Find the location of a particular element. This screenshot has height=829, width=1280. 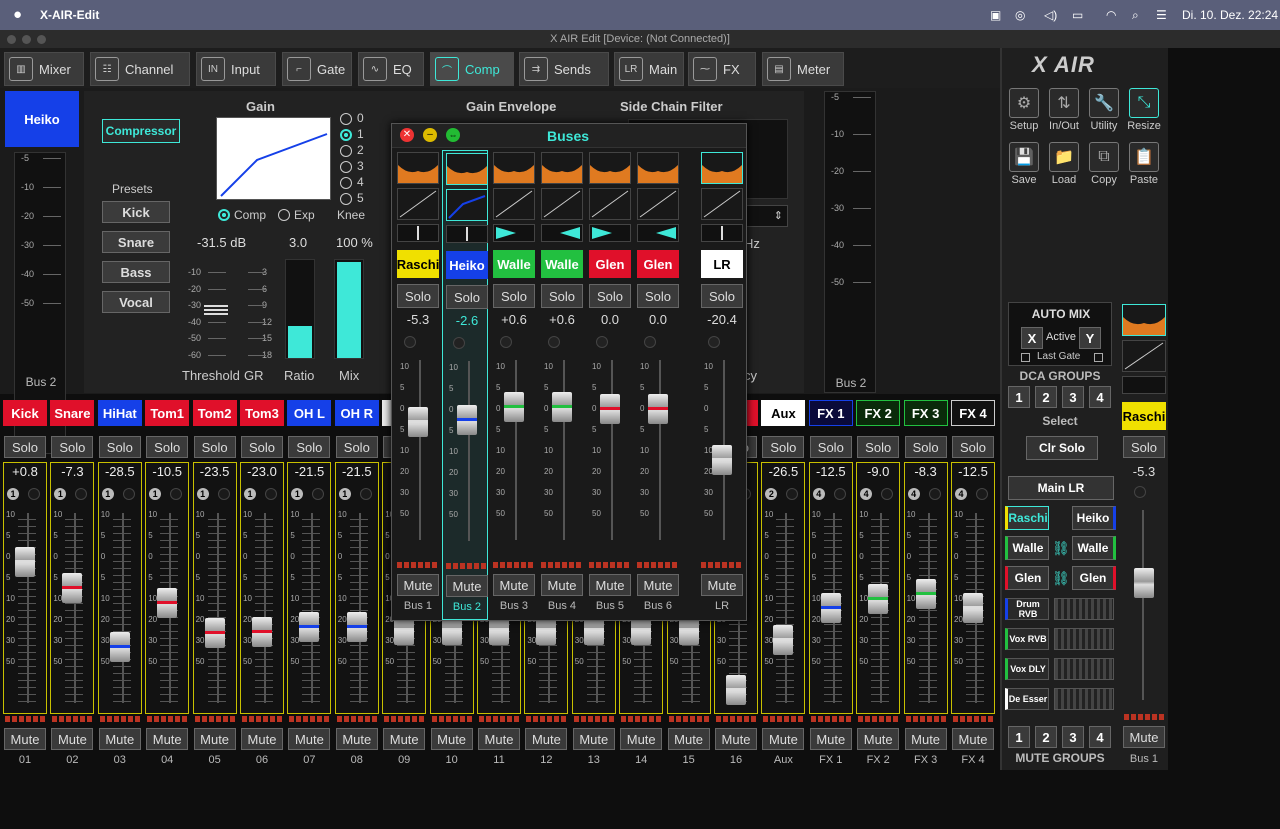

fader-value: -21.5 is located at coordinates (357, 472).